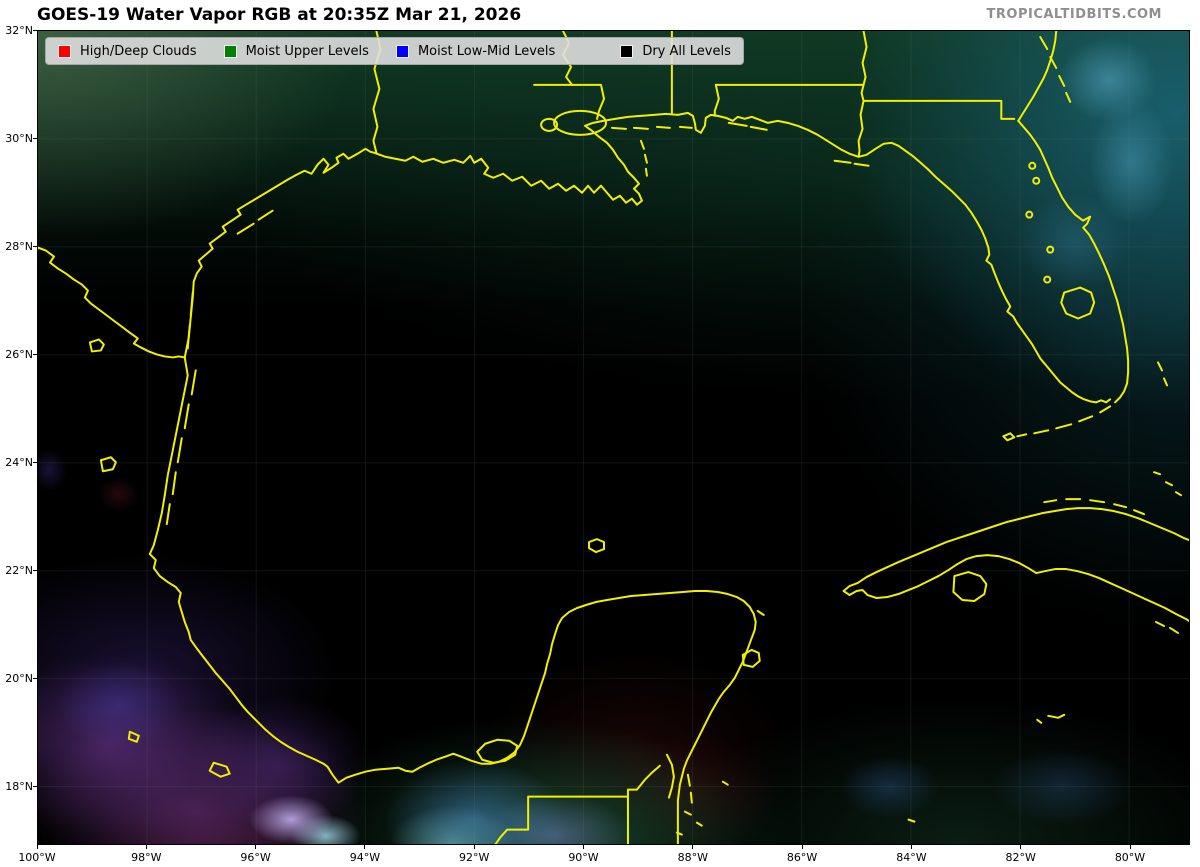 The height and width of the screenshot is (867, 1200). I want to click on legend-label: Dry All Levels, so click(686, 51).